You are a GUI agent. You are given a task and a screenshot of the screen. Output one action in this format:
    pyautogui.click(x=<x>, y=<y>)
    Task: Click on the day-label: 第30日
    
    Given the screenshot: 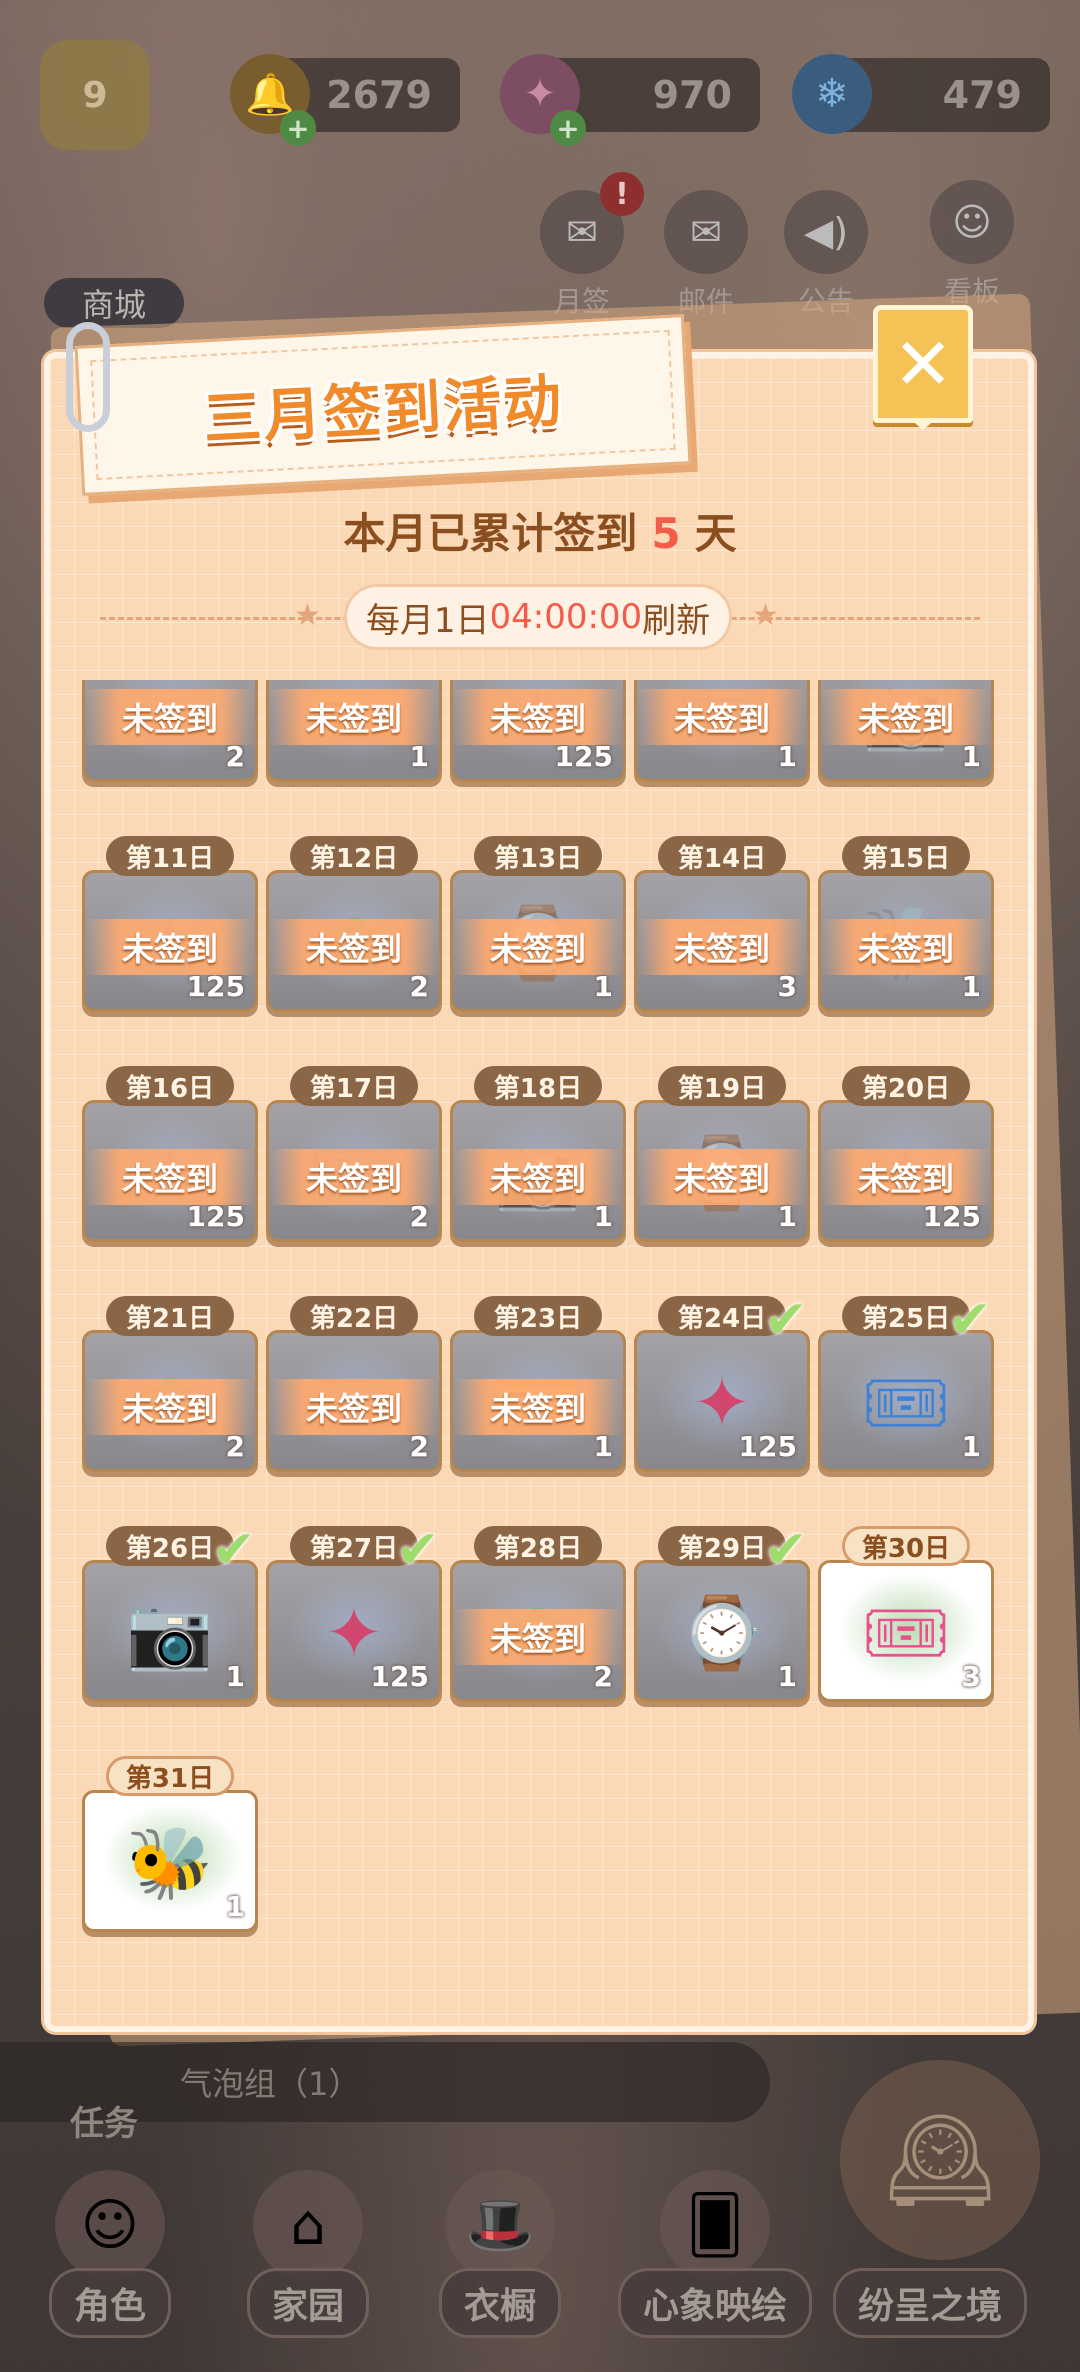 What is the action you would take?
    pyautogui.click(x=906, y=1546)
    